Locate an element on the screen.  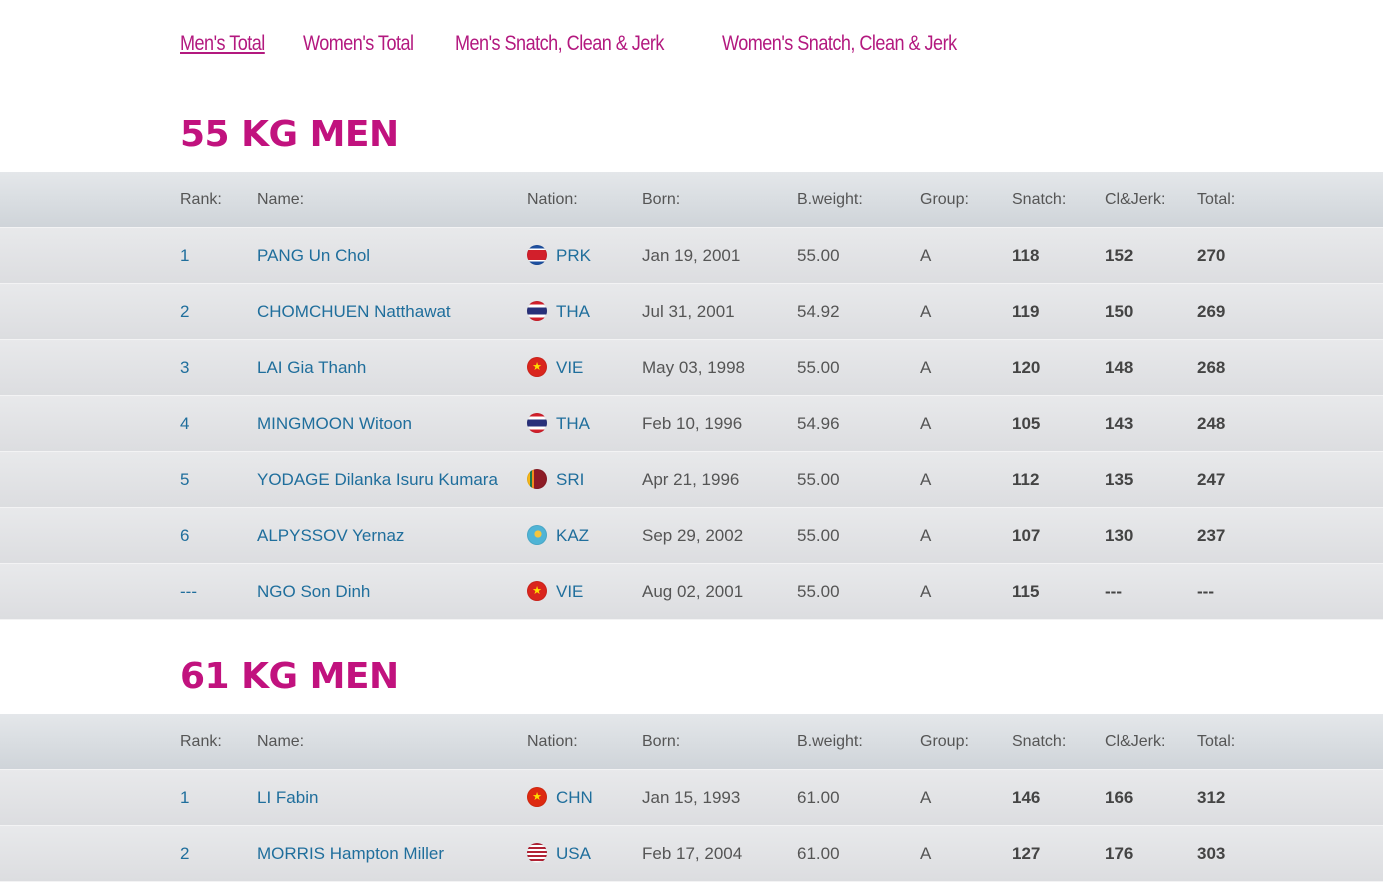
cj-cell: 166 is located at coordinates (1119, 797).